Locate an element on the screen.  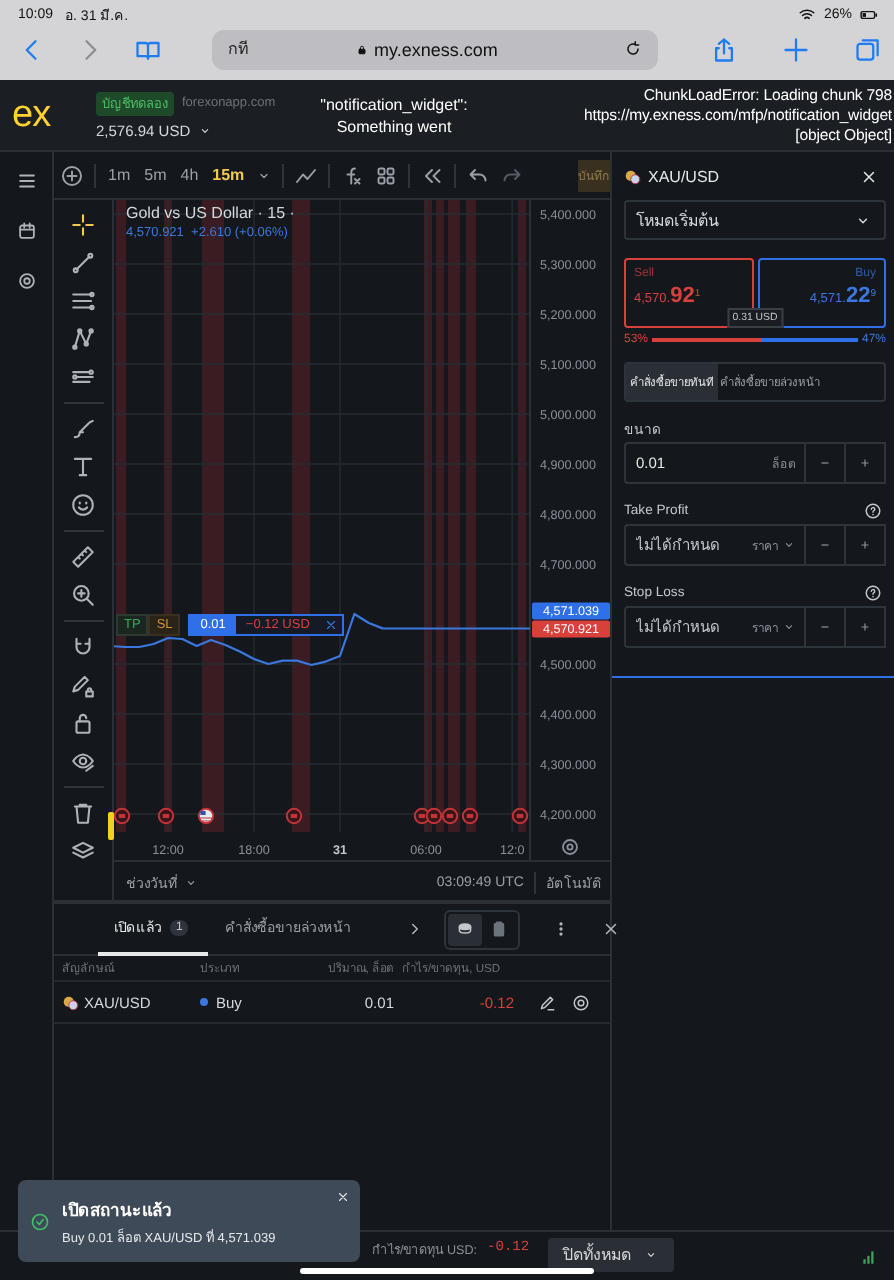
address-bar: กที my.exness.com is located at coordinates (435, 49).